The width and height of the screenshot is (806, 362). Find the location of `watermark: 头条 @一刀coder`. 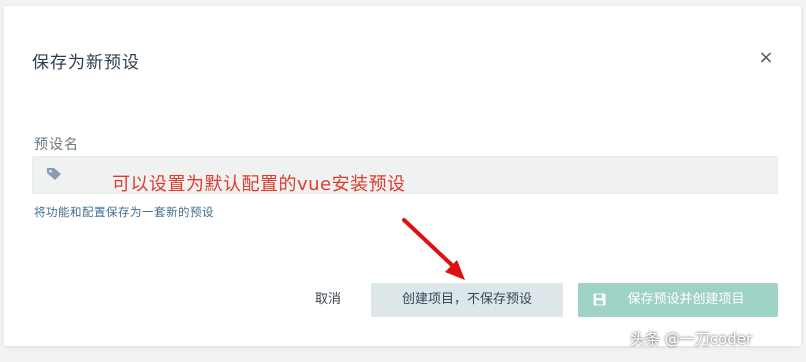

watermark: 头条 @一刀coder is located at coordinates (691, 339).